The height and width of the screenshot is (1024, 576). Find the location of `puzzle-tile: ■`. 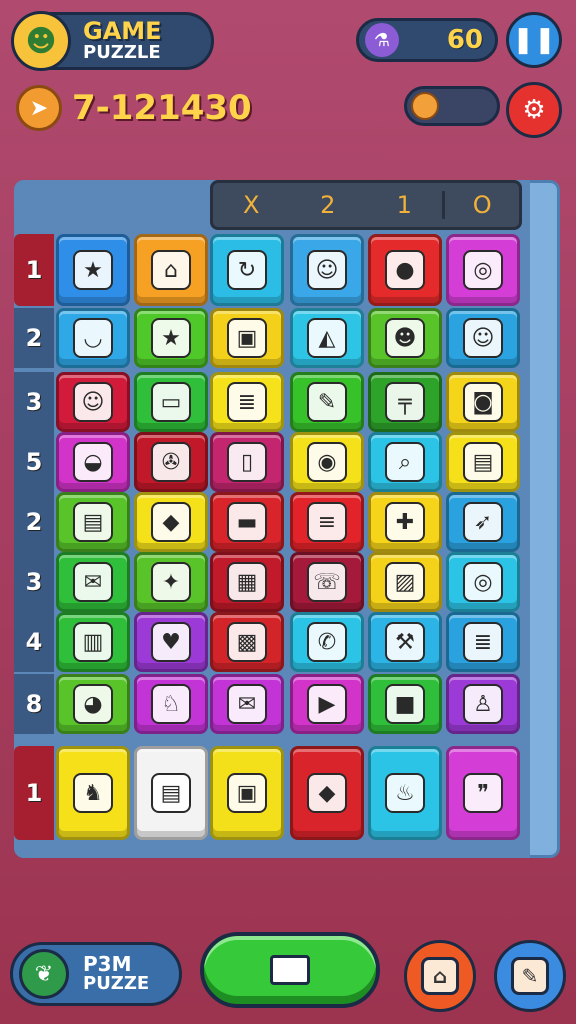

puzzle-tile: ■ is located at coordinates (405, 704).